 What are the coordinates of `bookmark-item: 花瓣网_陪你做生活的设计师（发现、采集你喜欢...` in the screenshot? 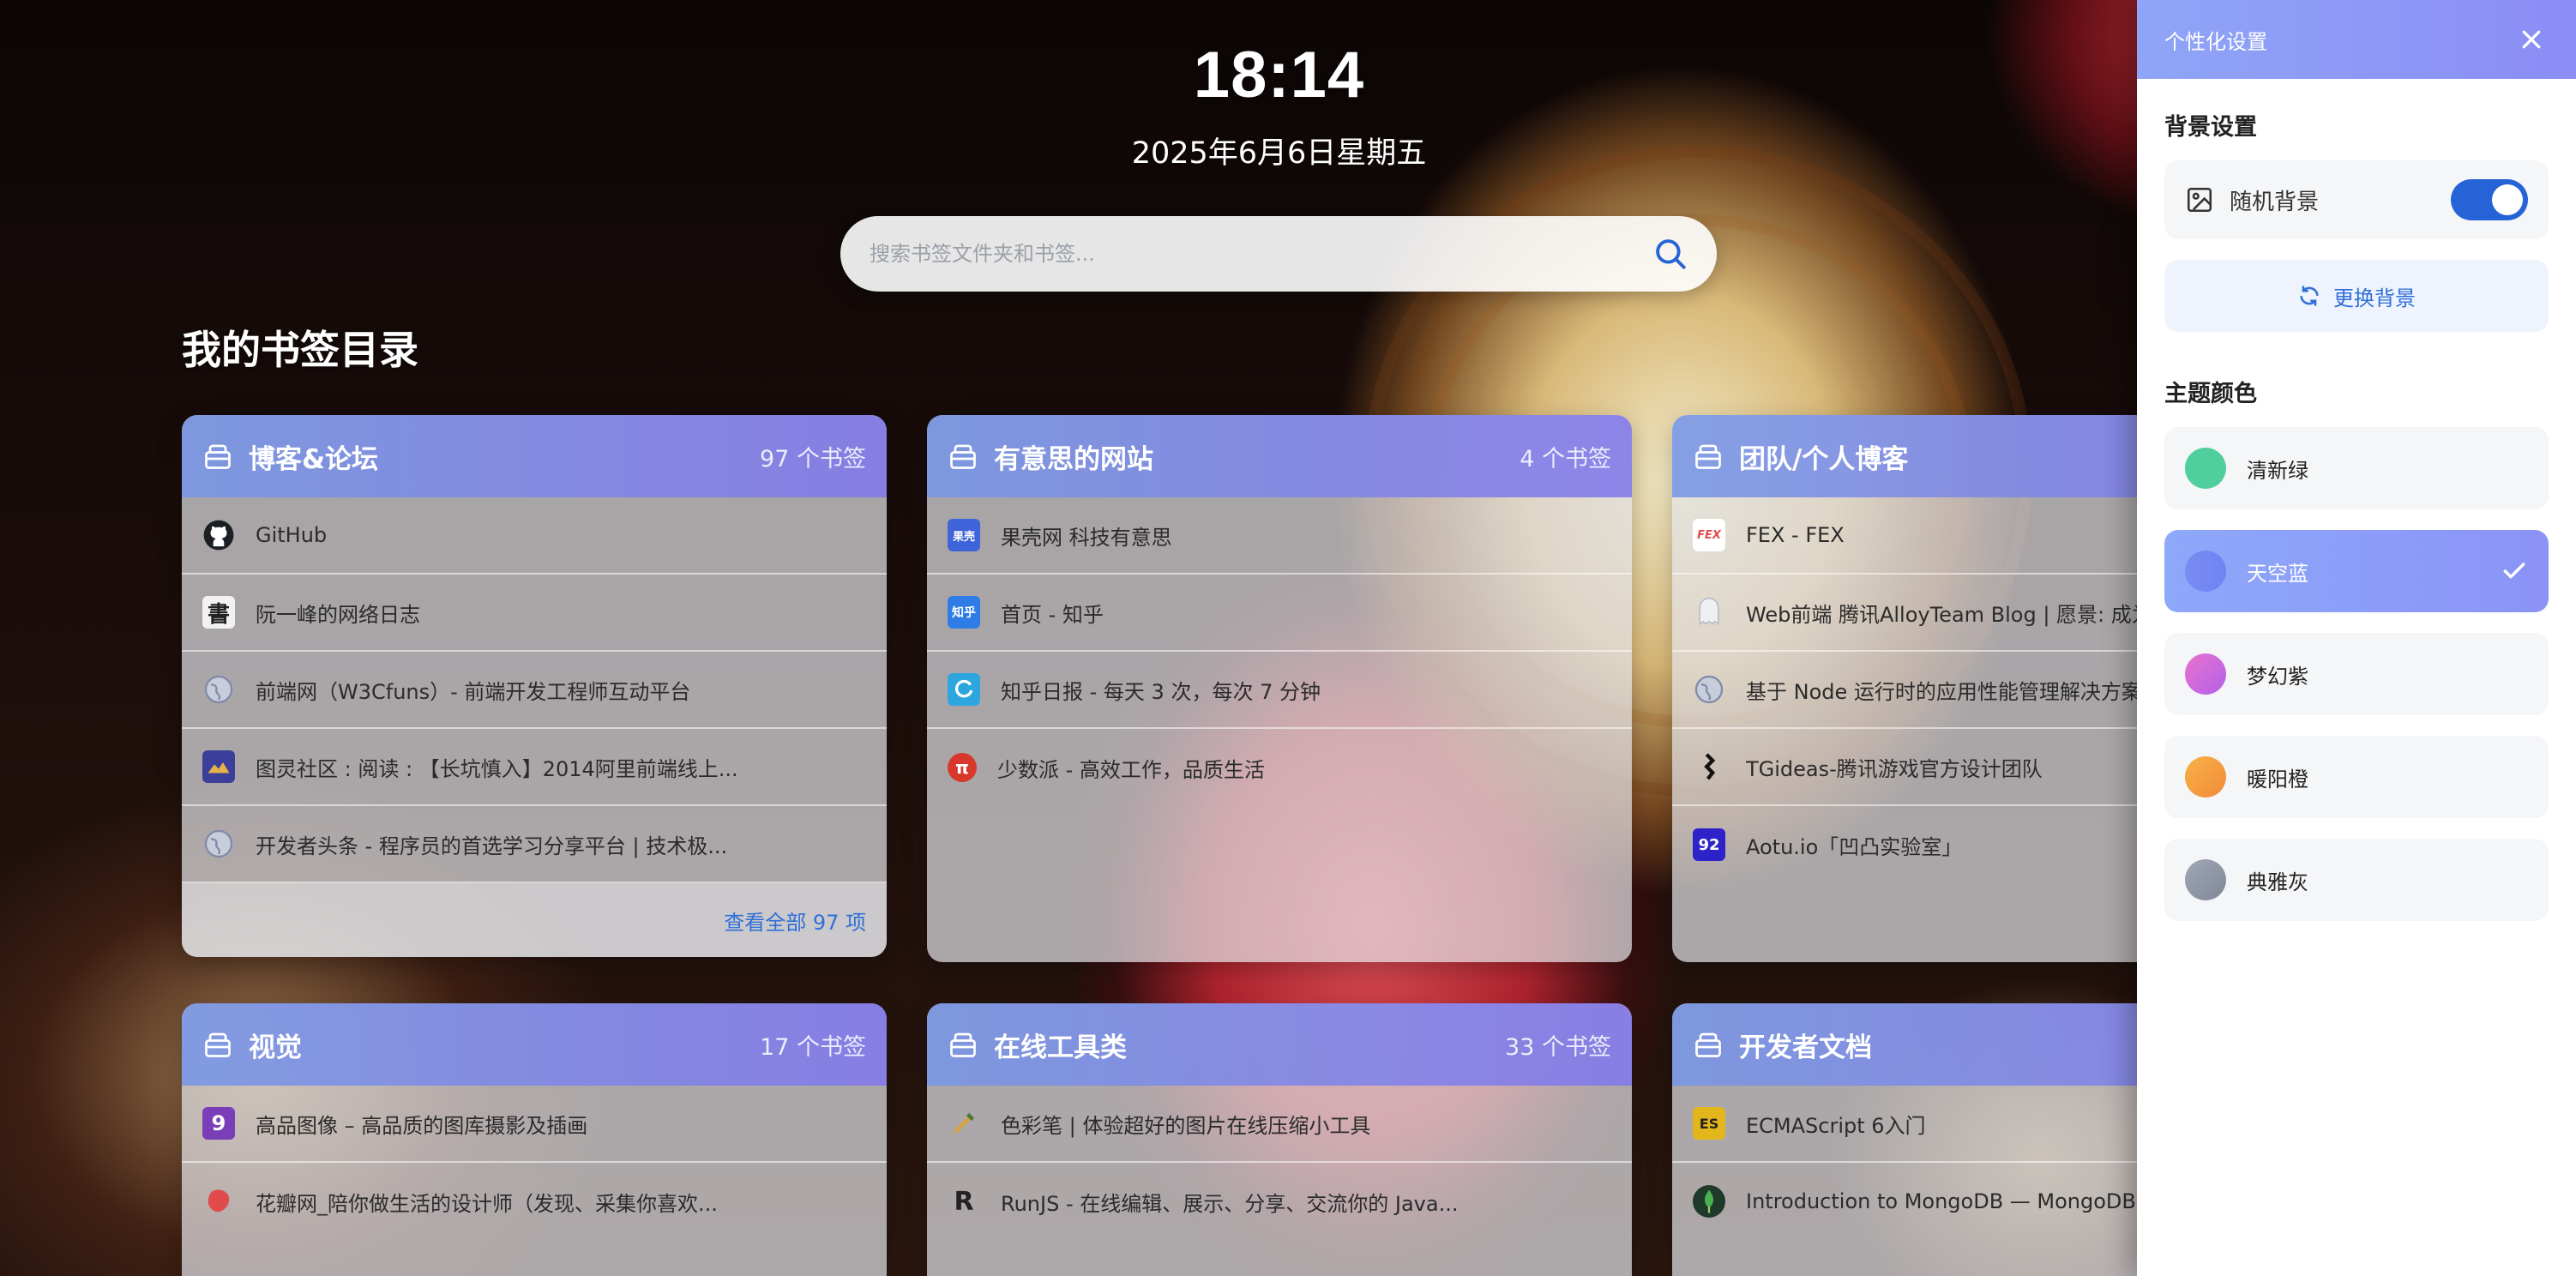 It's located at (534, 1201).